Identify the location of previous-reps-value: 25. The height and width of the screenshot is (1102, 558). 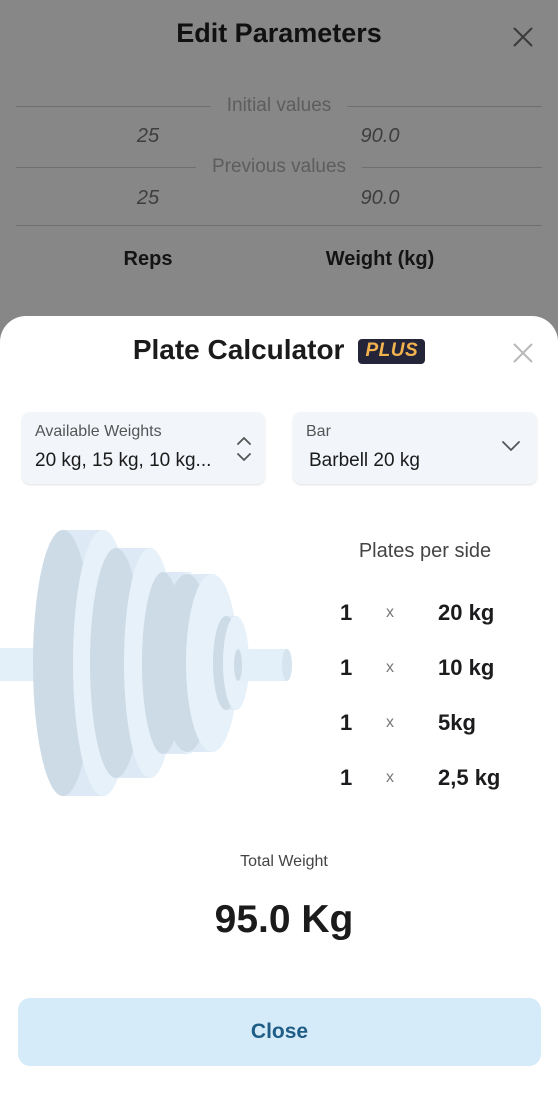
(148, 198).